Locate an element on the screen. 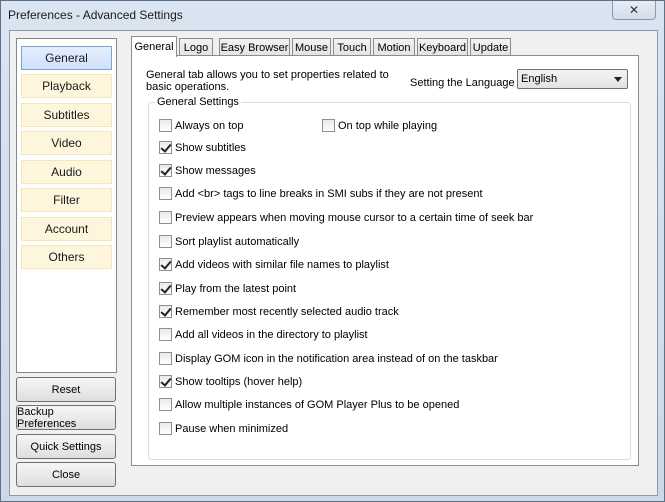 This screenshot has height=502, width=665. nav-item-label: Playback is located at coordinates (66, 86).